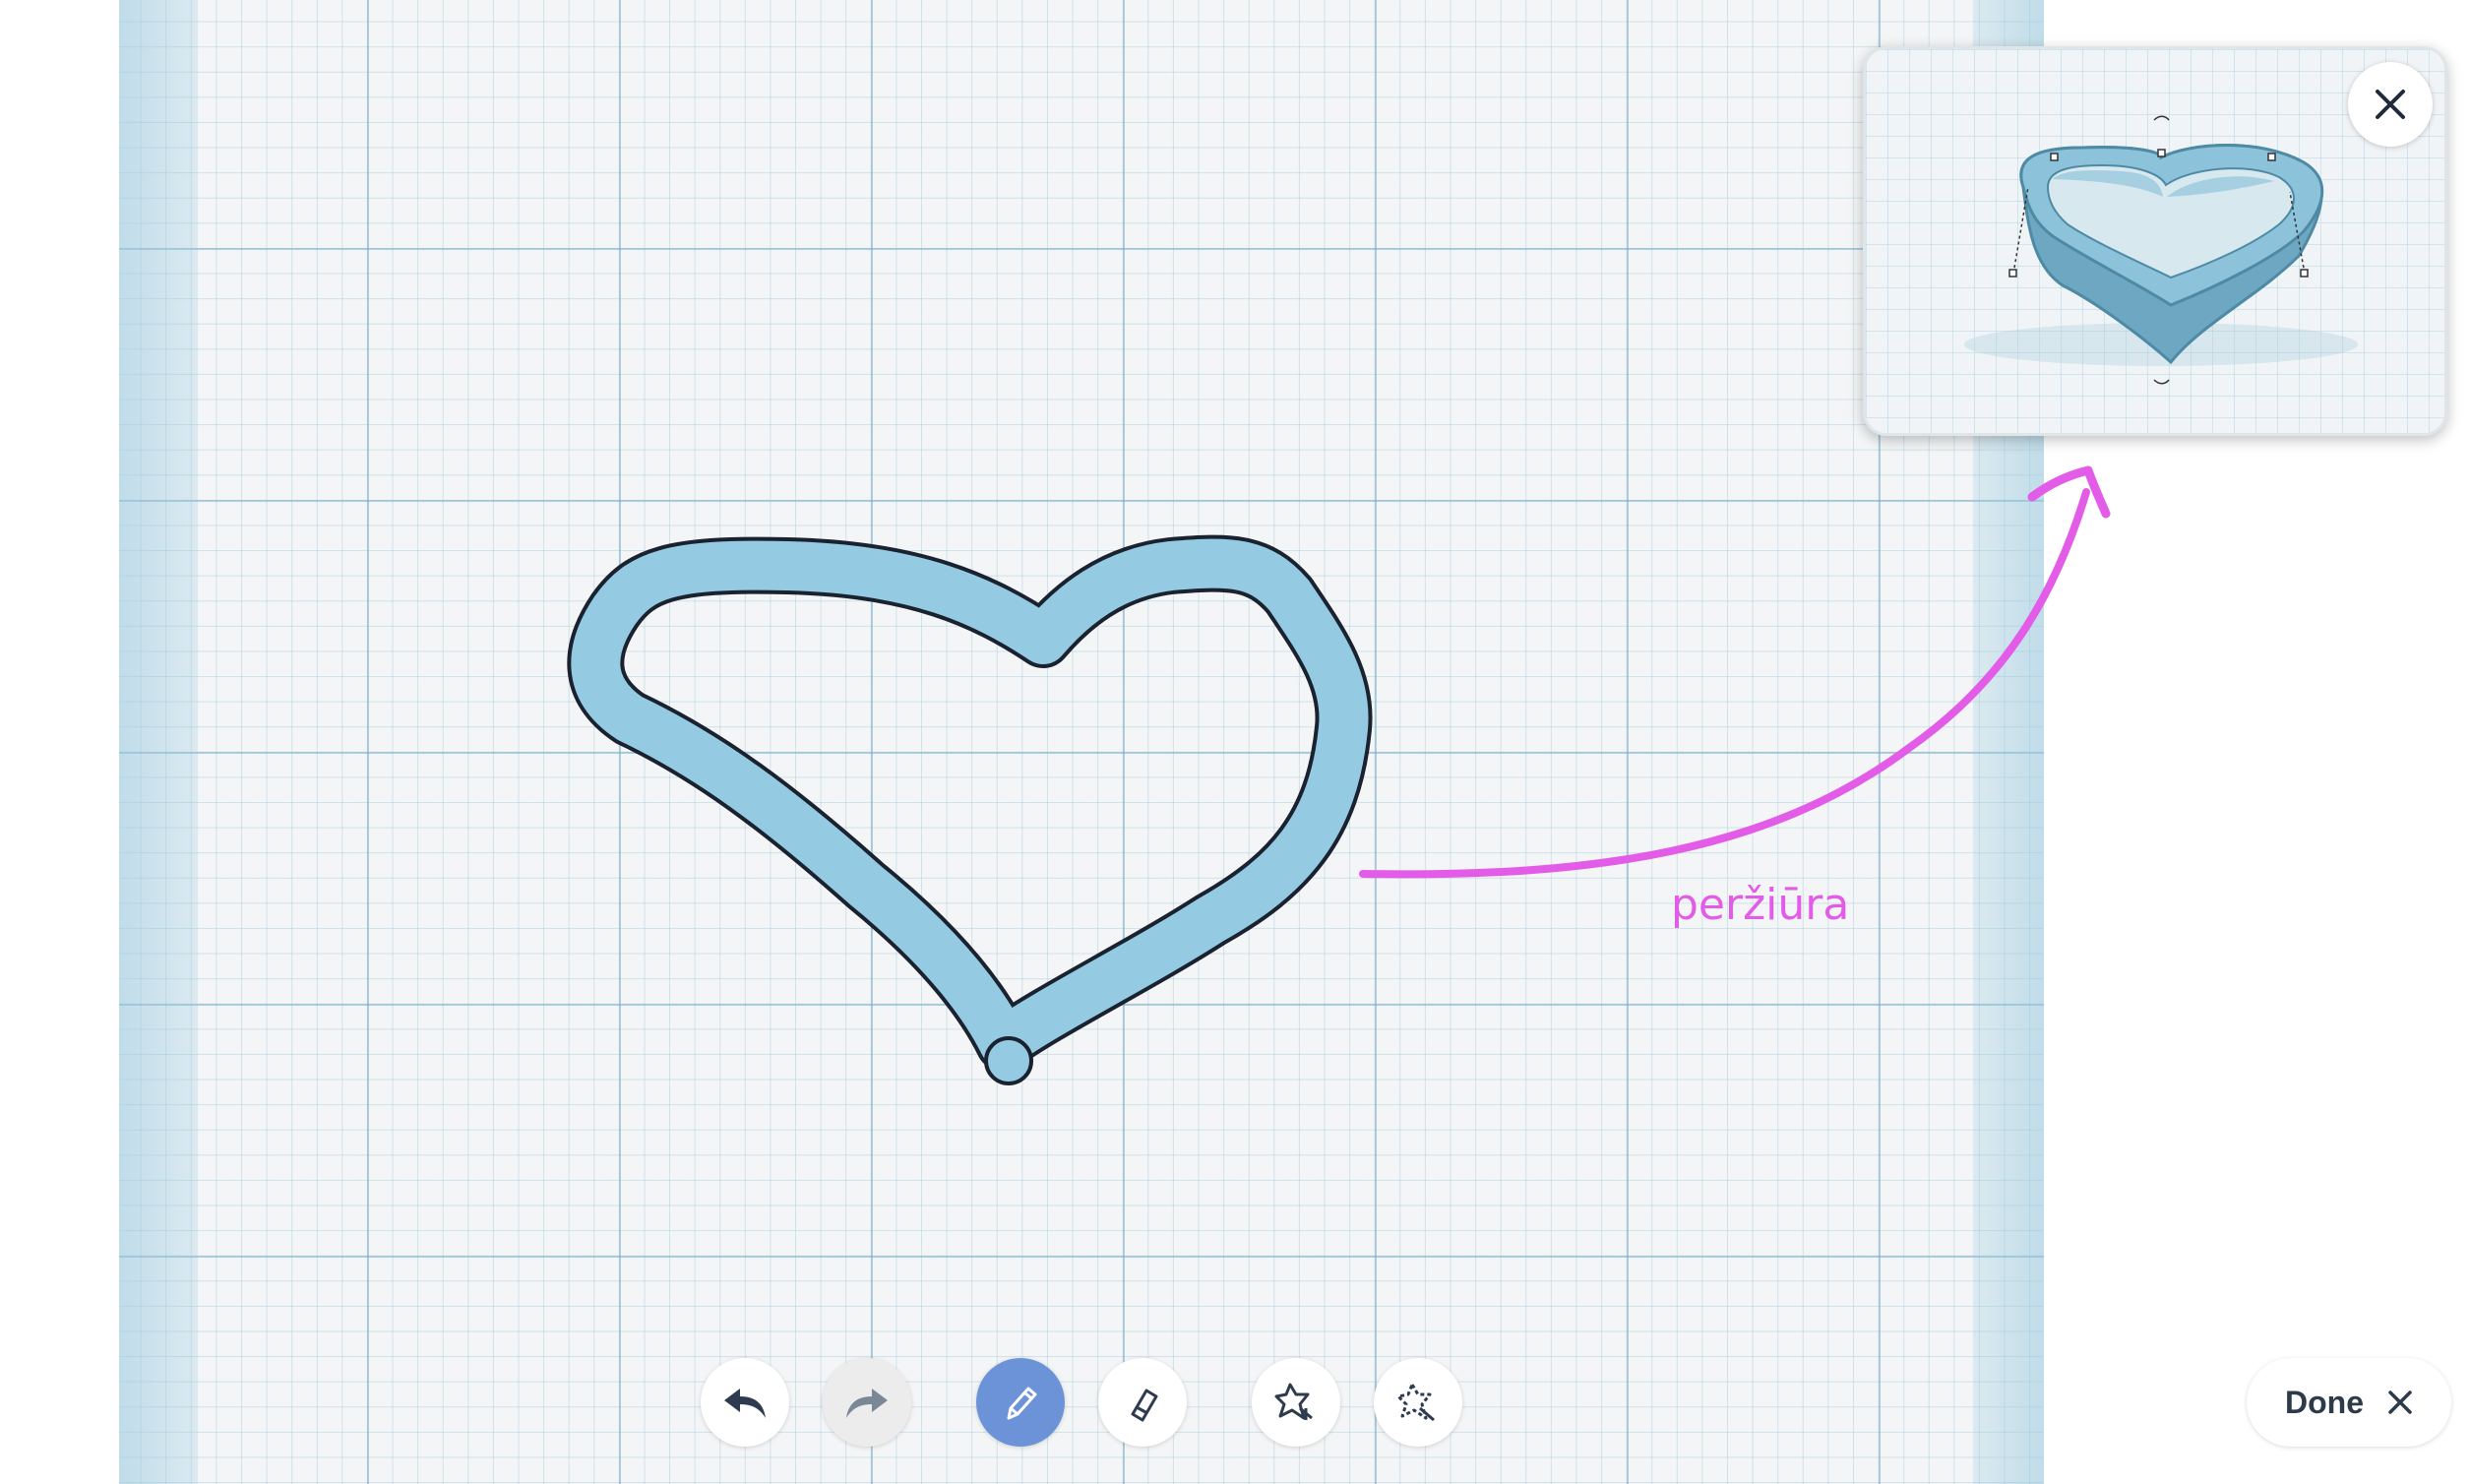 Image resolution: width=2470 pixels, height=1484 pixels. I want to click on shape-add-icon, so click(1293, 1401).